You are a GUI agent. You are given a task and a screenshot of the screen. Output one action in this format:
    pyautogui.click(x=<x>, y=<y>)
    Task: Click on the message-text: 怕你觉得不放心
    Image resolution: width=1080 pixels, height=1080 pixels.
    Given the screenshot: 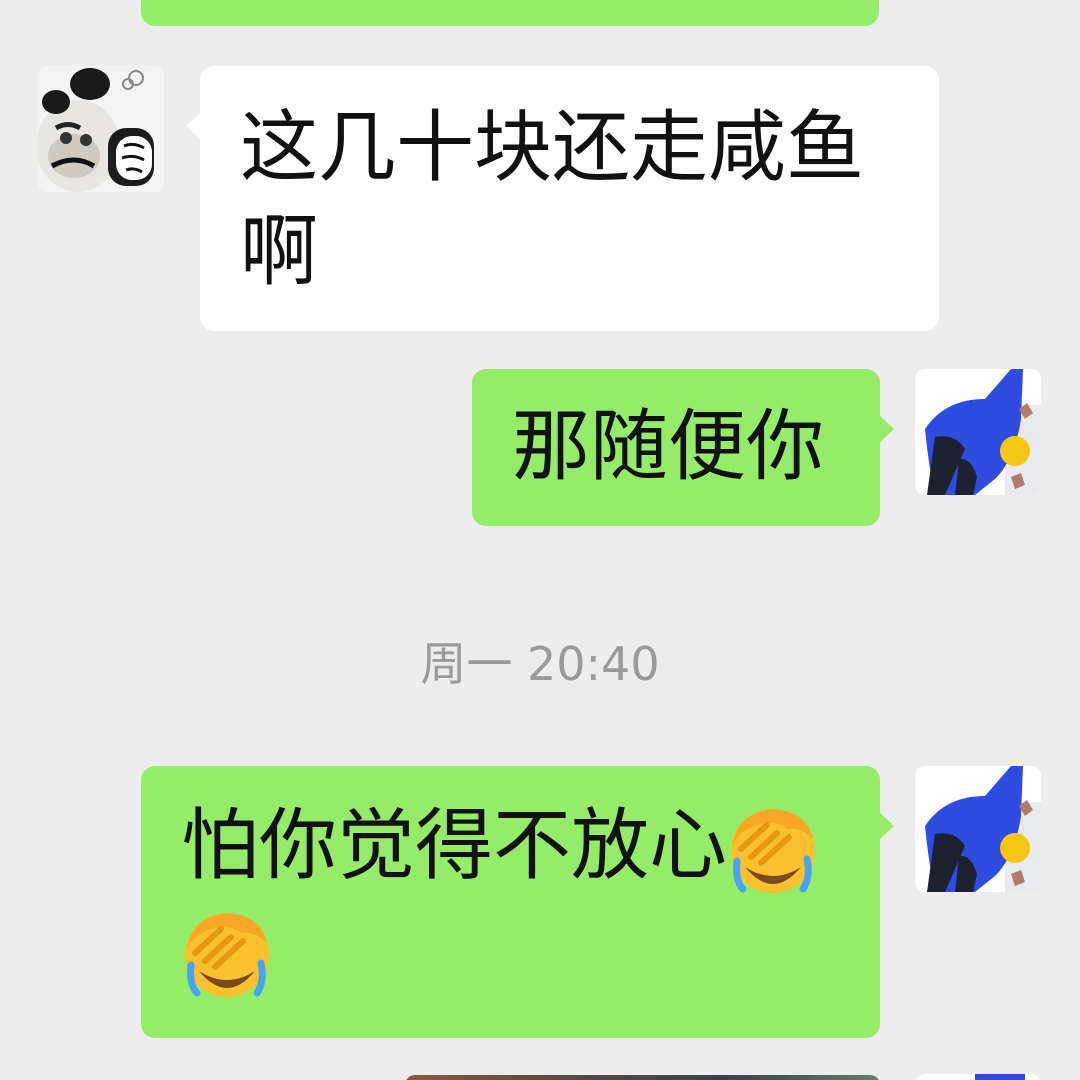 What is the action you would take?
    pyautogui.click(x=454, y=846)
    